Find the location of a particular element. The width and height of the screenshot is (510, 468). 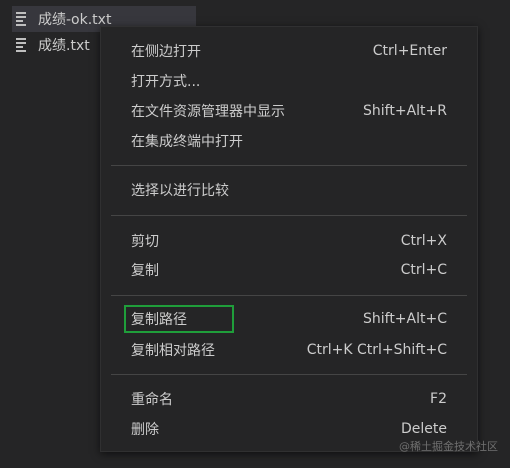

menu-item-copy-relative-path: 复制相对路径 Ctrl+K Ctrl+Shift+C is located at coordinates (289, 350).